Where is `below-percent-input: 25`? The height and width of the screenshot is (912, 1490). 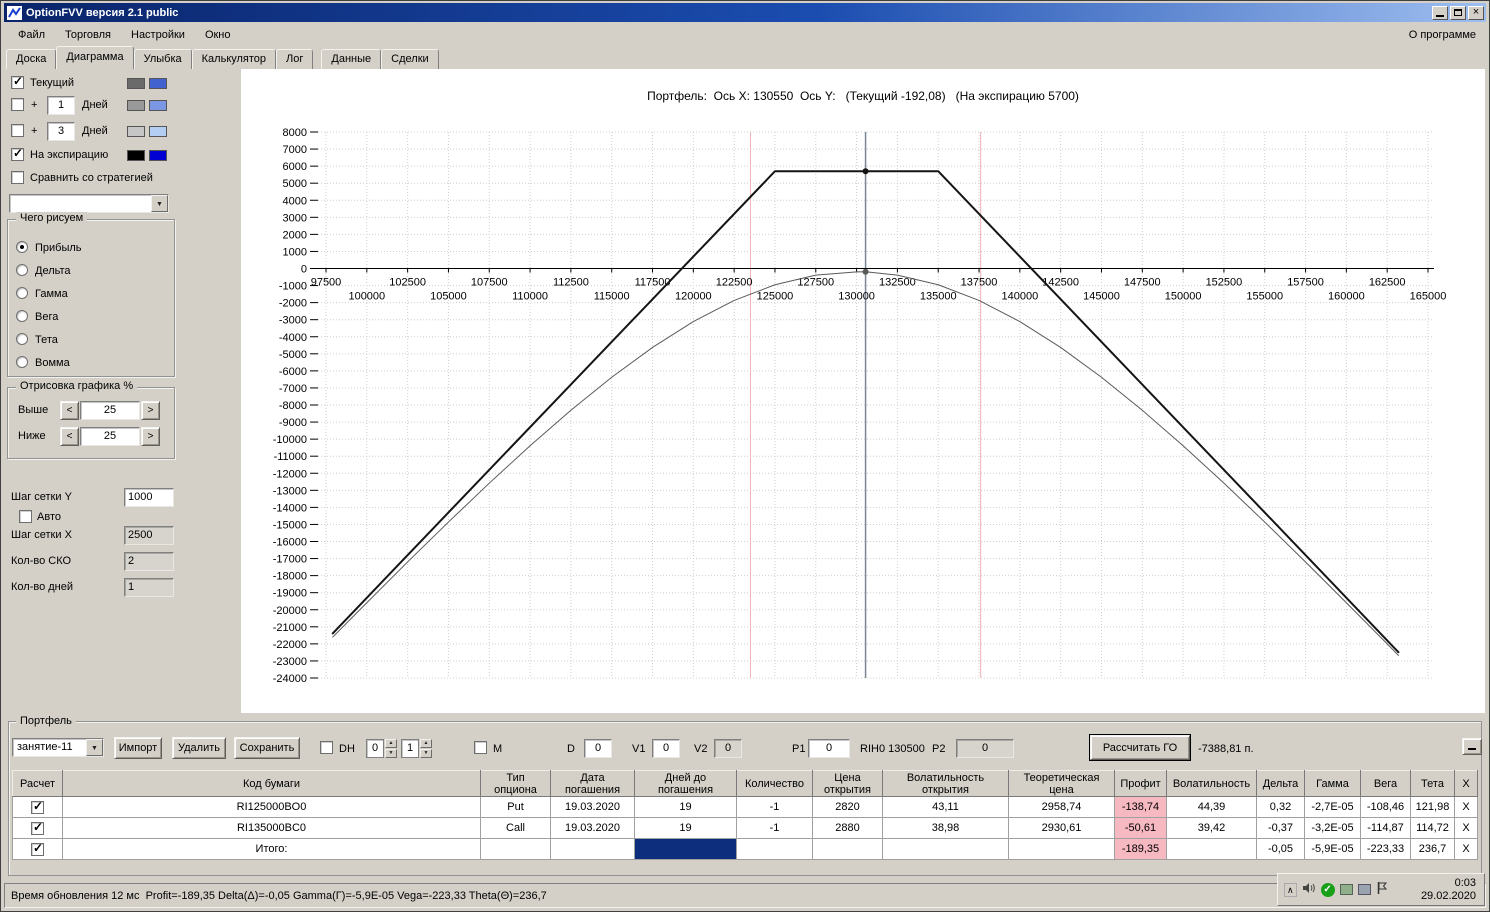
below-percent-input: 25 is located at coordinates (110, 436).